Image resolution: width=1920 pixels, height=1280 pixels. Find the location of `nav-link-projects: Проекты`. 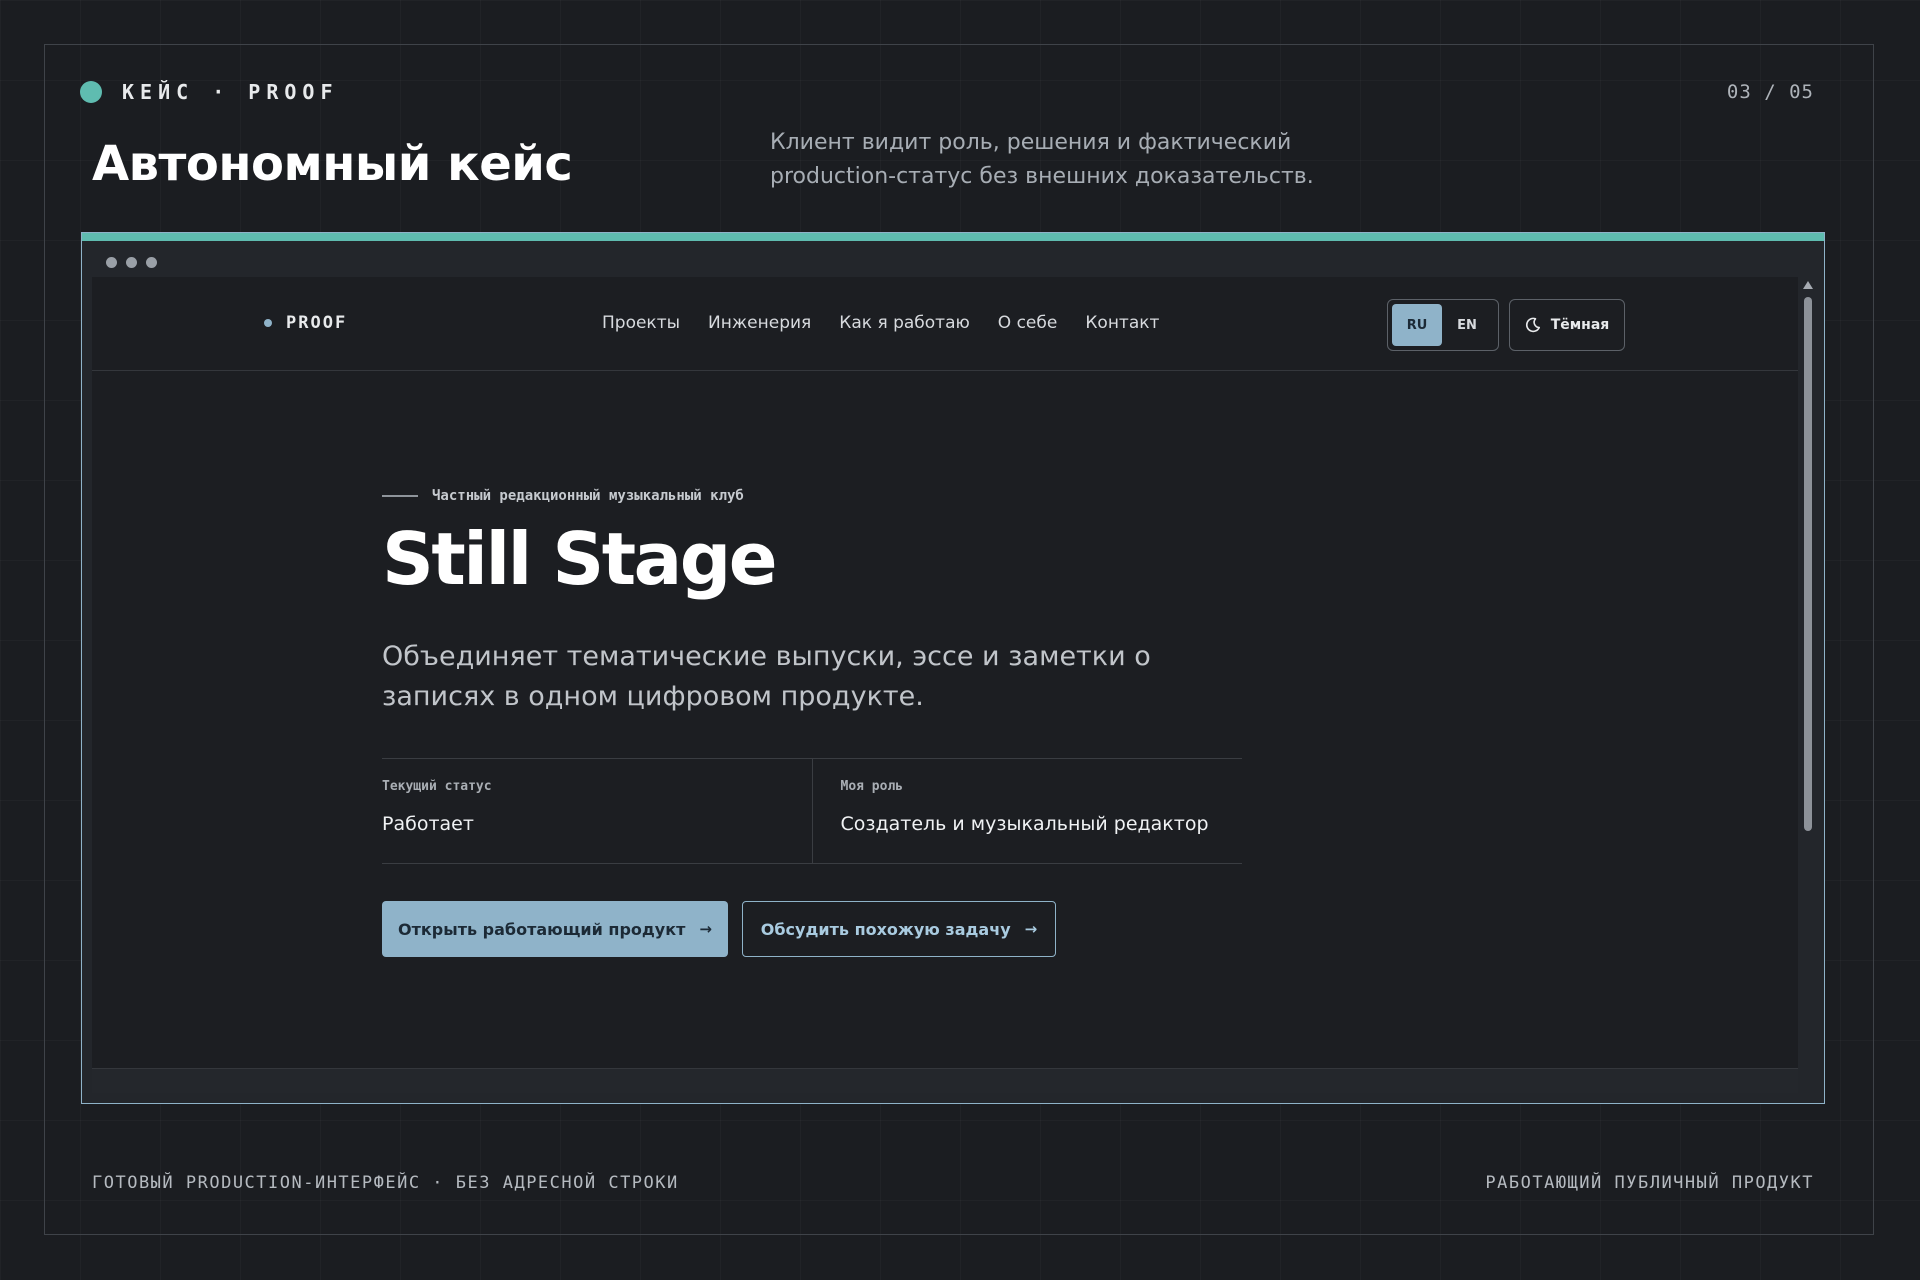

nav-link-projects: Проекты is located at coordinates (641, 323).